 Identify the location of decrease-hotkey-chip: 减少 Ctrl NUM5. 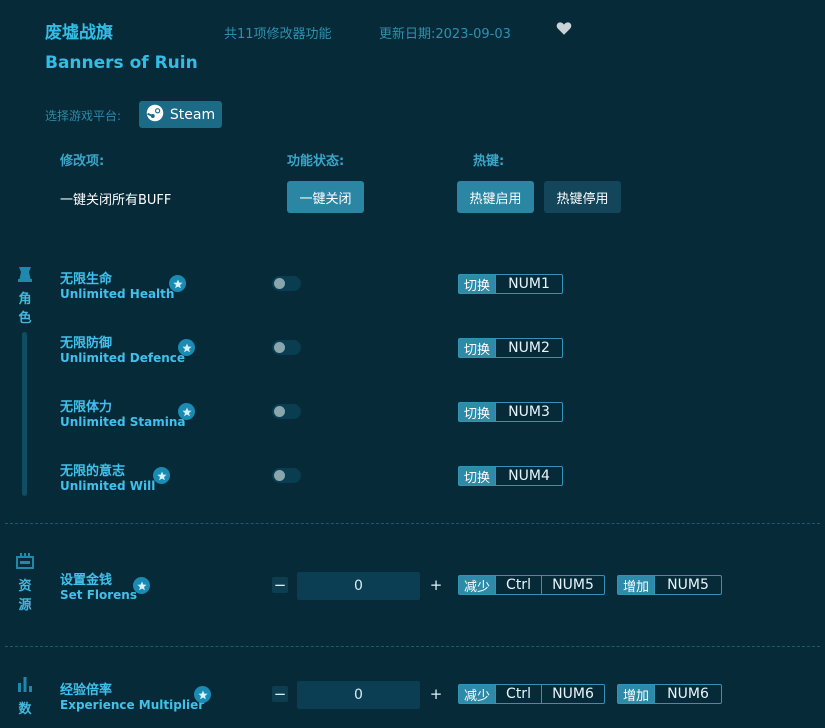
(531, 585).